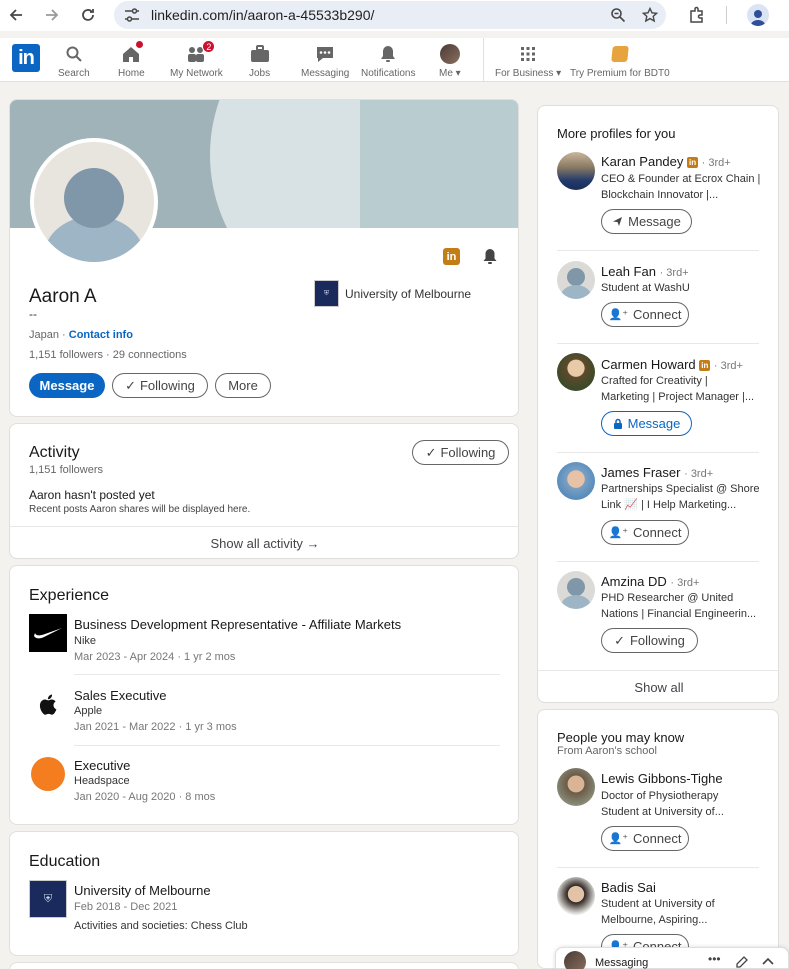 This screenshot has height=969, width=789. What do you see at coordinates (650, 581) in the screenshot?
I see `person-name: Amzina DD · 3rd+` at bounding box center [650, 581].